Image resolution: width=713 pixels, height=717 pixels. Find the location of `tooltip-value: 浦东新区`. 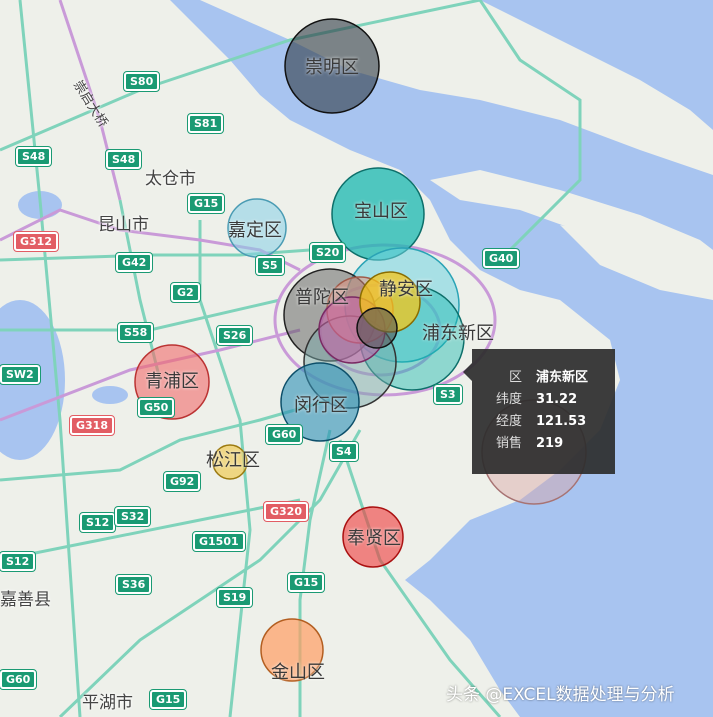

tooltip-value: 浦东新区 is located at coordinates (562, 377).